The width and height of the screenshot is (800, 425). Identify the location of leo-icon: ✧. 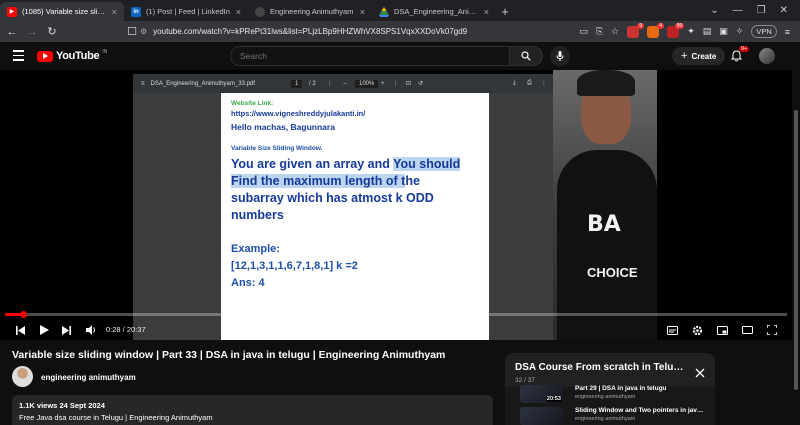
(740, 31).